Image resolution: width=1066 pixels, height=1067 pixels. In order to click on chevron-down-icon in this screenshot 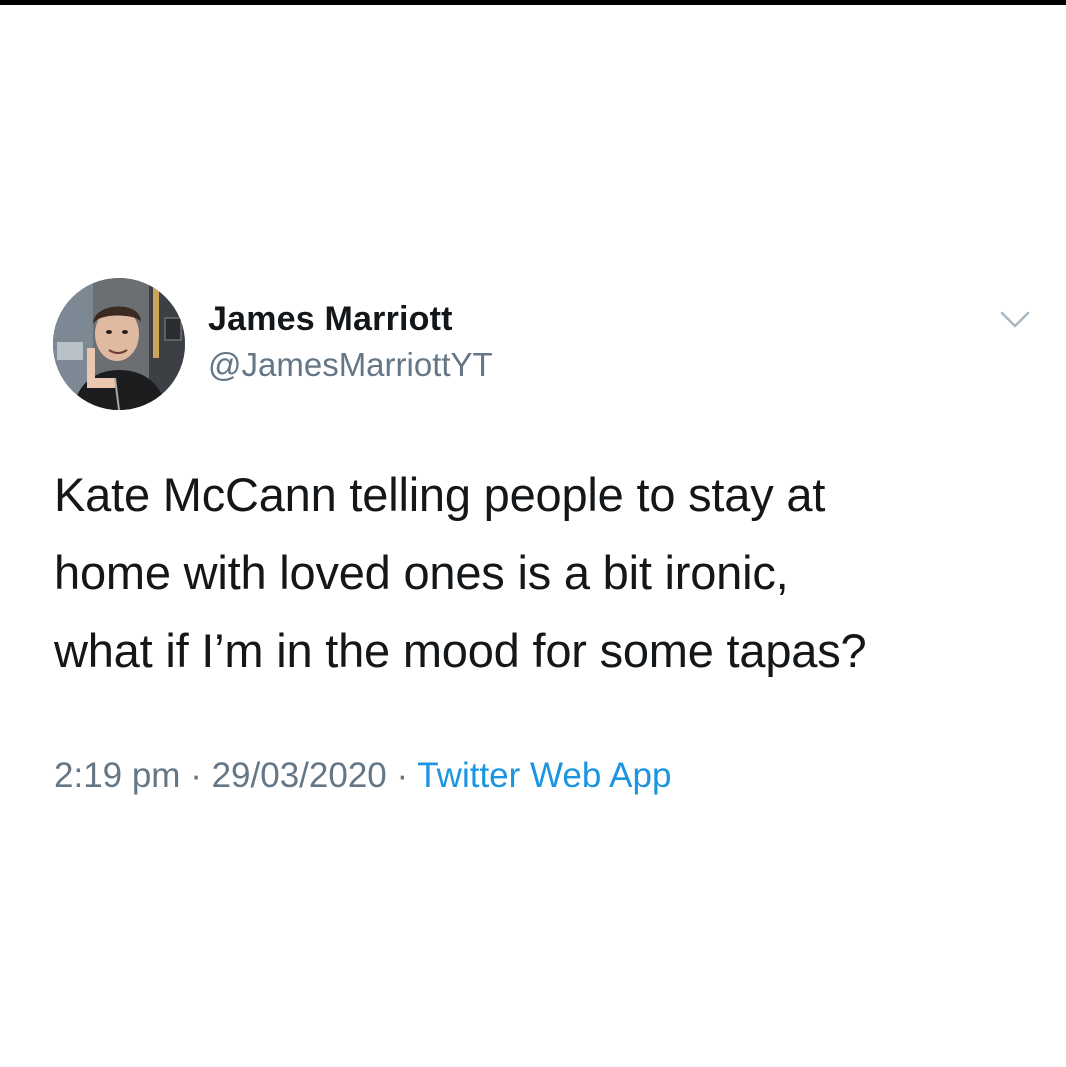, I will do `click(1015, 320)`.